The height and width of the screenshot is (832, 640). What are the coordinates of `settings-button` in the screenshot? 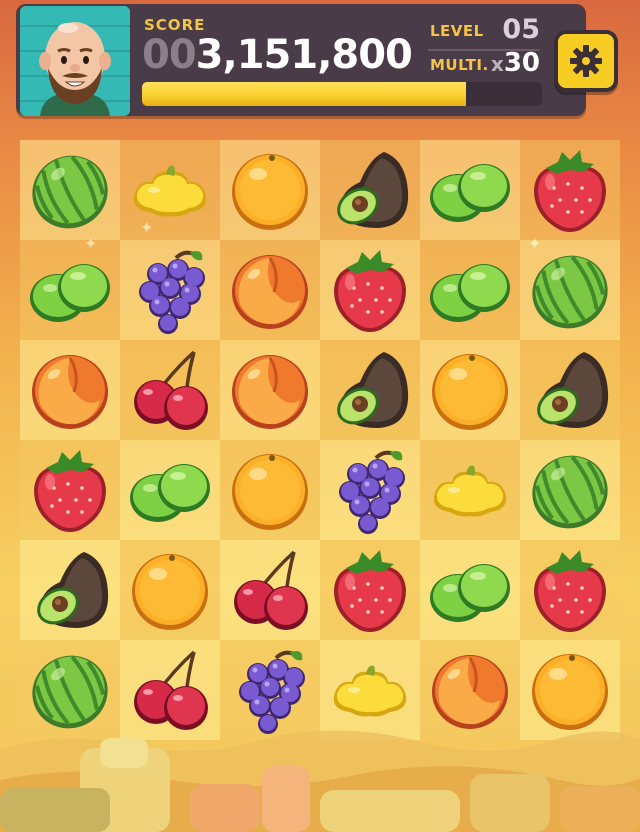 It's located at (586, 61).